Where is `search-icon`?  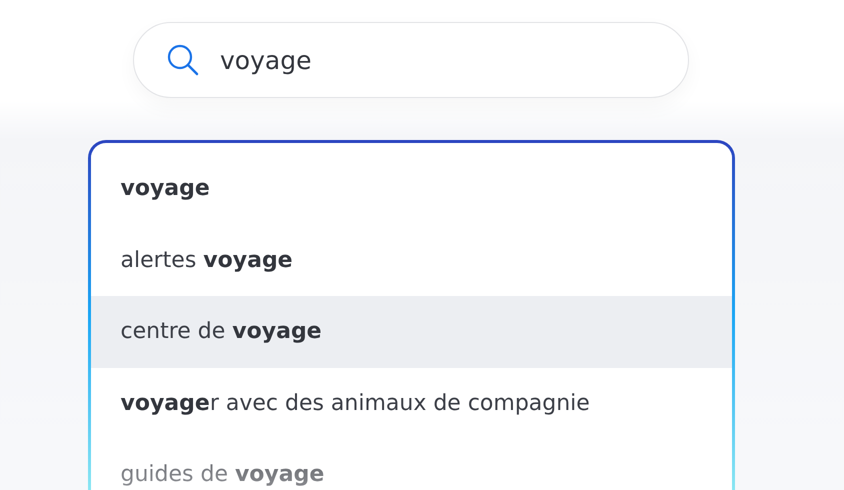 search-icon is located at coordinates (183, 60).